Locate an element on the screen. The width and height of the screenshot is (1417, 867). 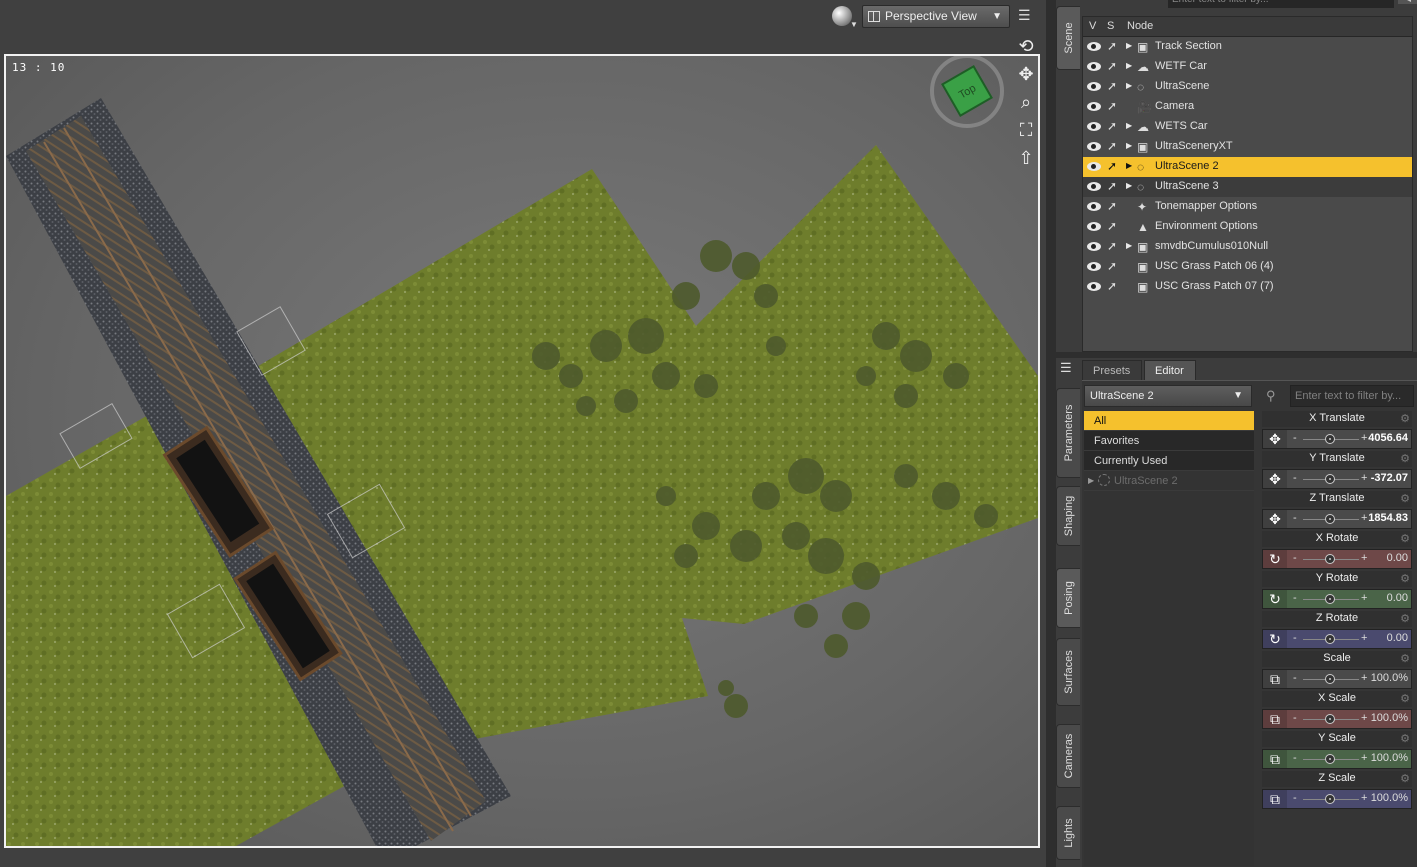
tab-parameters: Parameters is located at coordinates (1068, 433).